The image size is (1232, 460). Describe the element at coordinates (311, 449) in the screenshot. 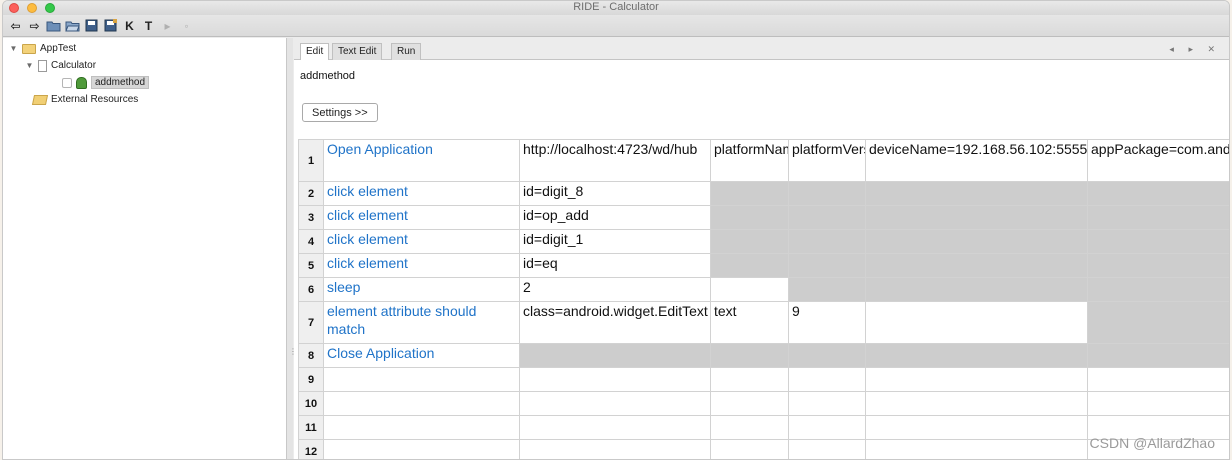

I see `row-number: 12` at that location.